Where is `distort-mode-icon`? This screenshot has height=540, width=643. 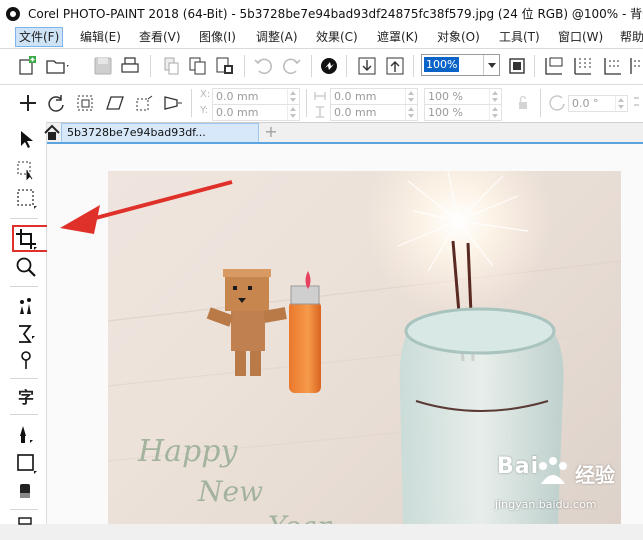
distort-mode-icon is located at coordinates (144, 103).